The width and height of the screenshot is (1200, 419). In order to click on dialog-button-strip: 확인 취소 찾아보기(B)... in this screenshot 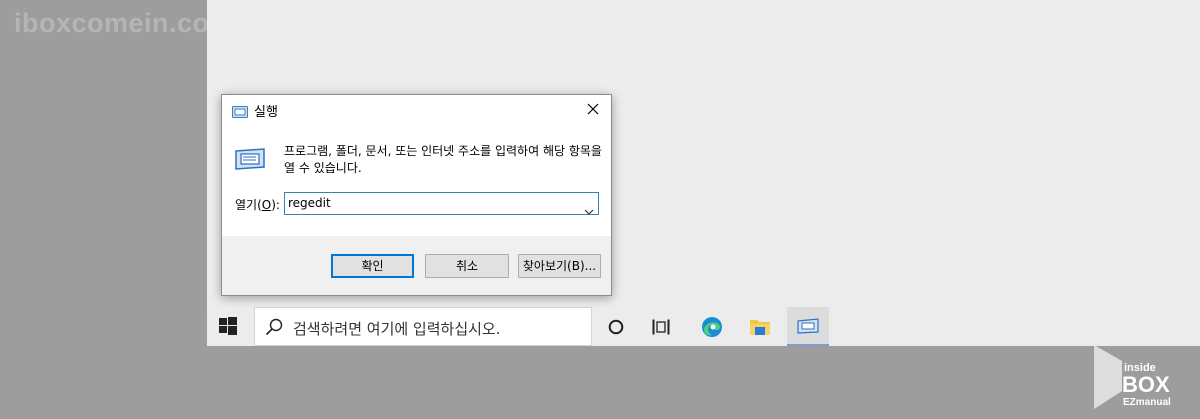, I will do `click(416, 265)`.